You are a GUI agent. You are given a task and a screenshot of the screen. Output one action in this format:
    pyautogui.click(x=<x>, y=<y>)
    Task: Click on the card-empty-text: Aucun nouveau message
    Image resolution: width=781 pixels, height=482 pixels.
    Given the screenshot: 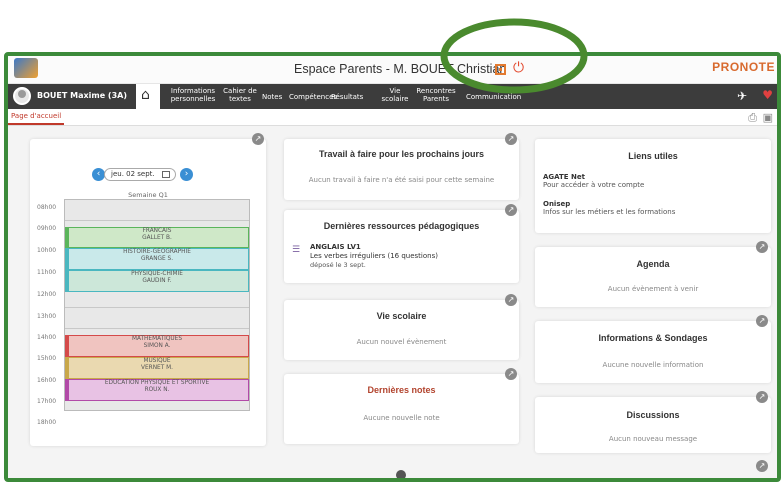 What is the action you would take?
    pyautogui.click(x=653, y=439)
    